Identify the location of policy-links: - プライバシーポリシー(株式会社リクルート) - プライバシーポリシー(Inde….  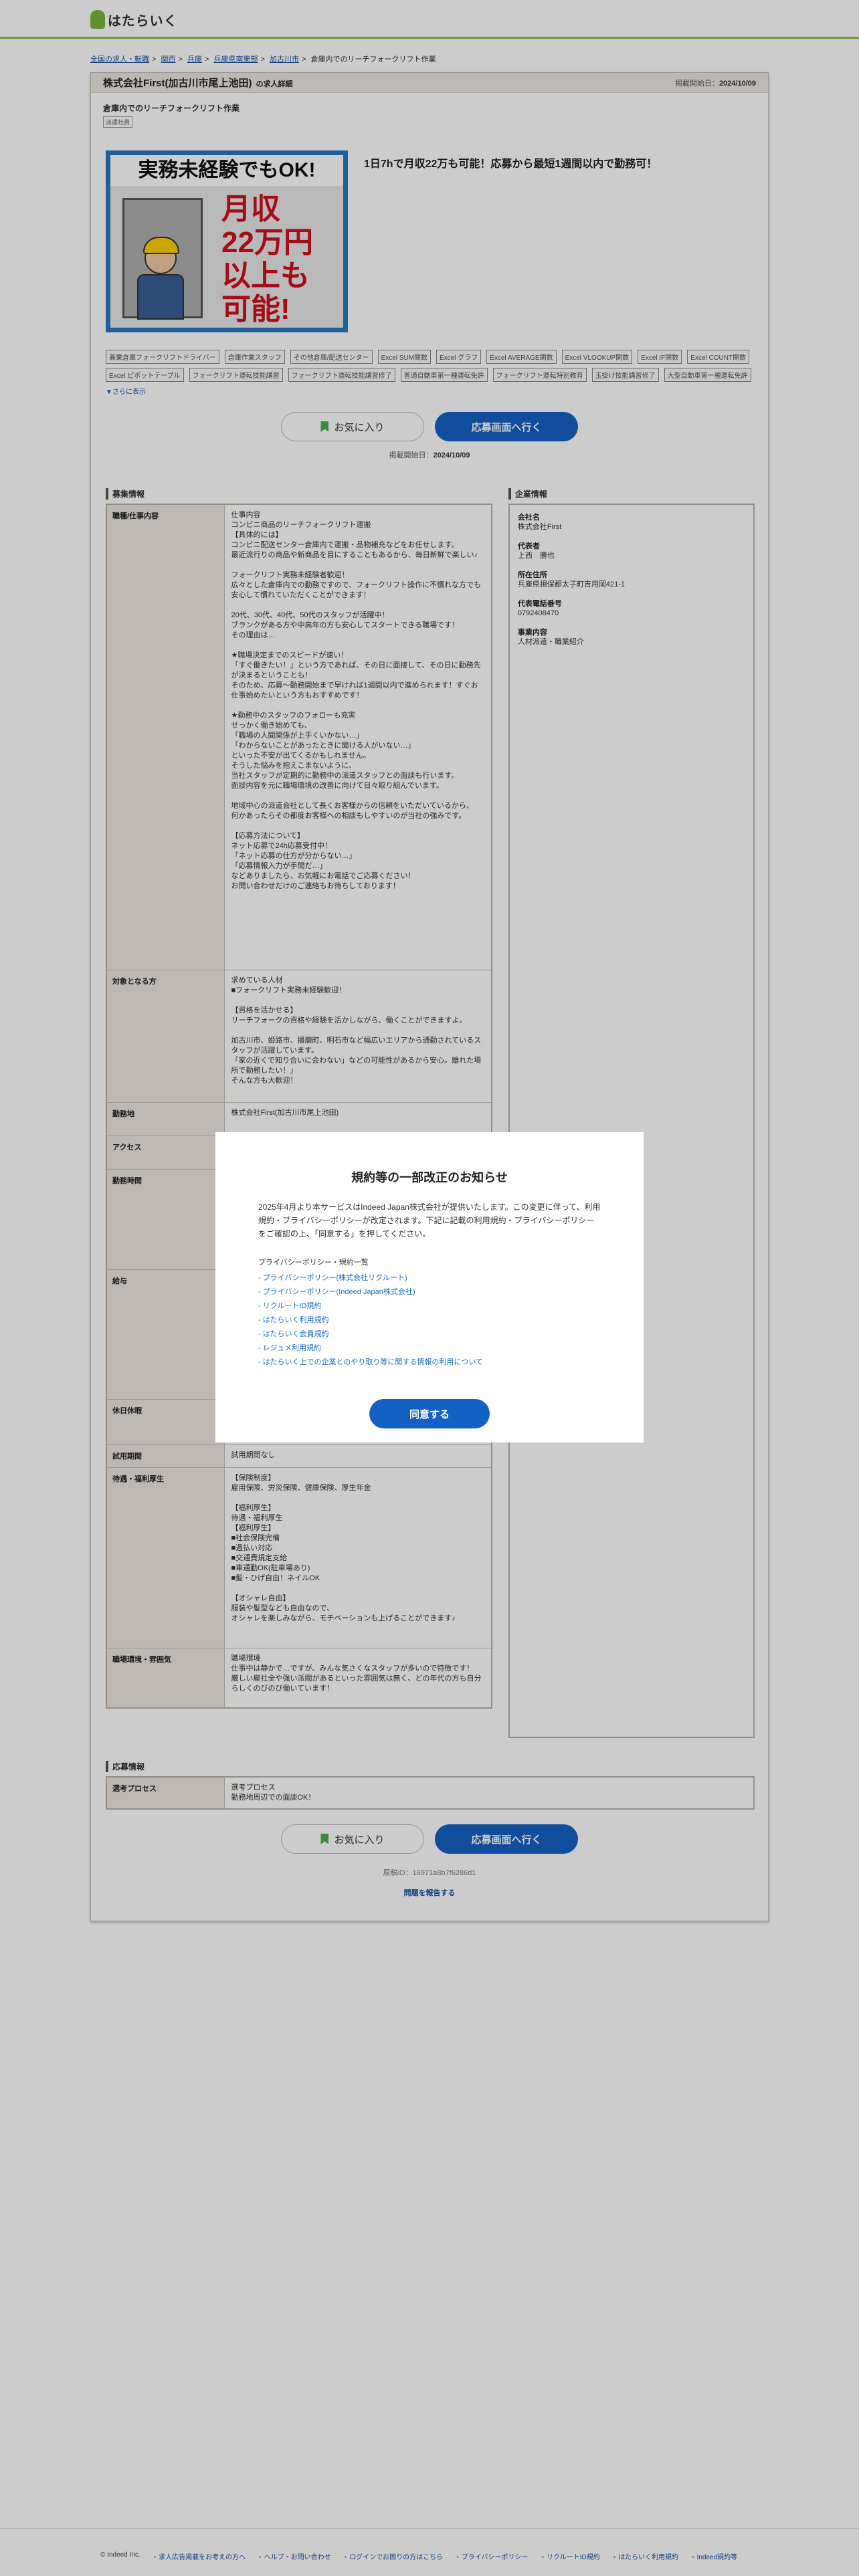
(429, 1320).